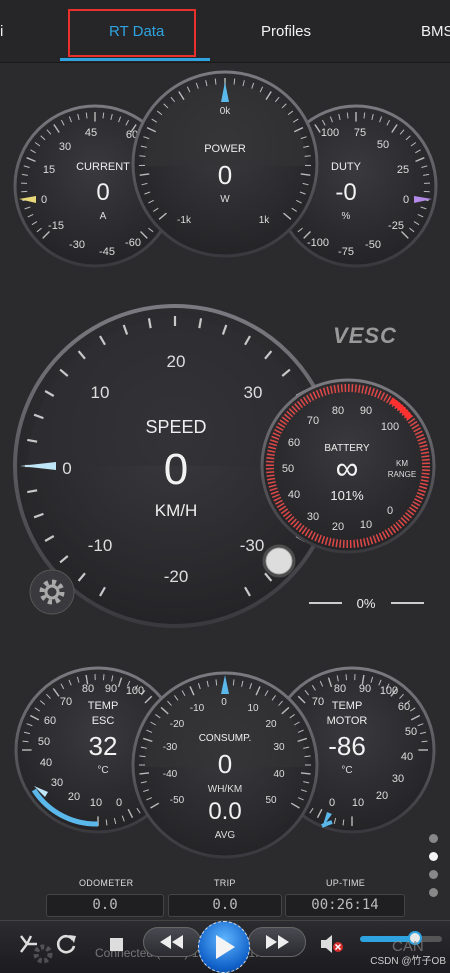 This screenshot has width=450, height=973. I want to click on temp-motor-tick-label: 40, so click(407, 757).